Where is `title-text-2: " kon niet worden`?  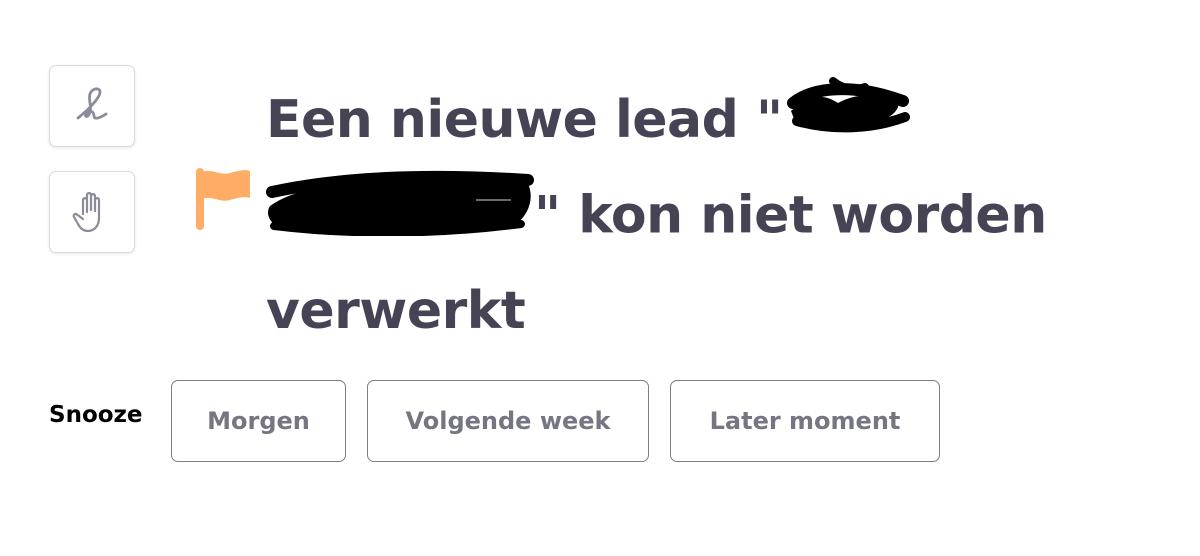
title-text-2: " kon niet worden is located at coordinates (790, 215).